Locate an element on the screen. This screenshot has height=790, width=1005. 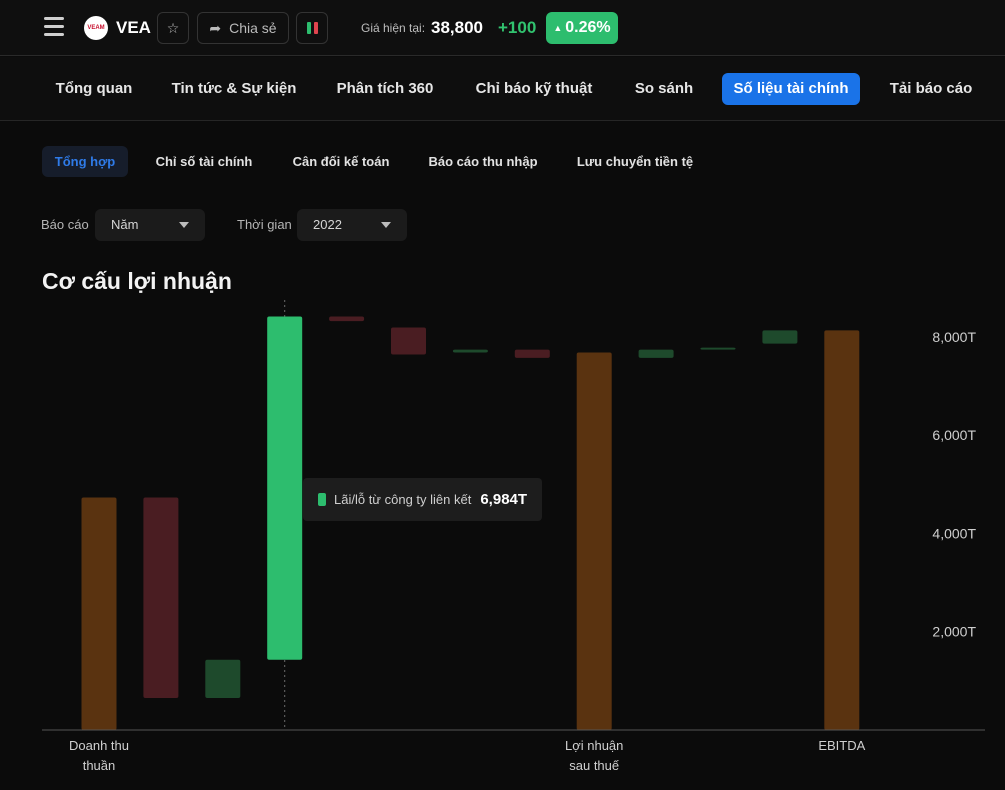
price-value: 38,800 is located at coordinates (457, 27).